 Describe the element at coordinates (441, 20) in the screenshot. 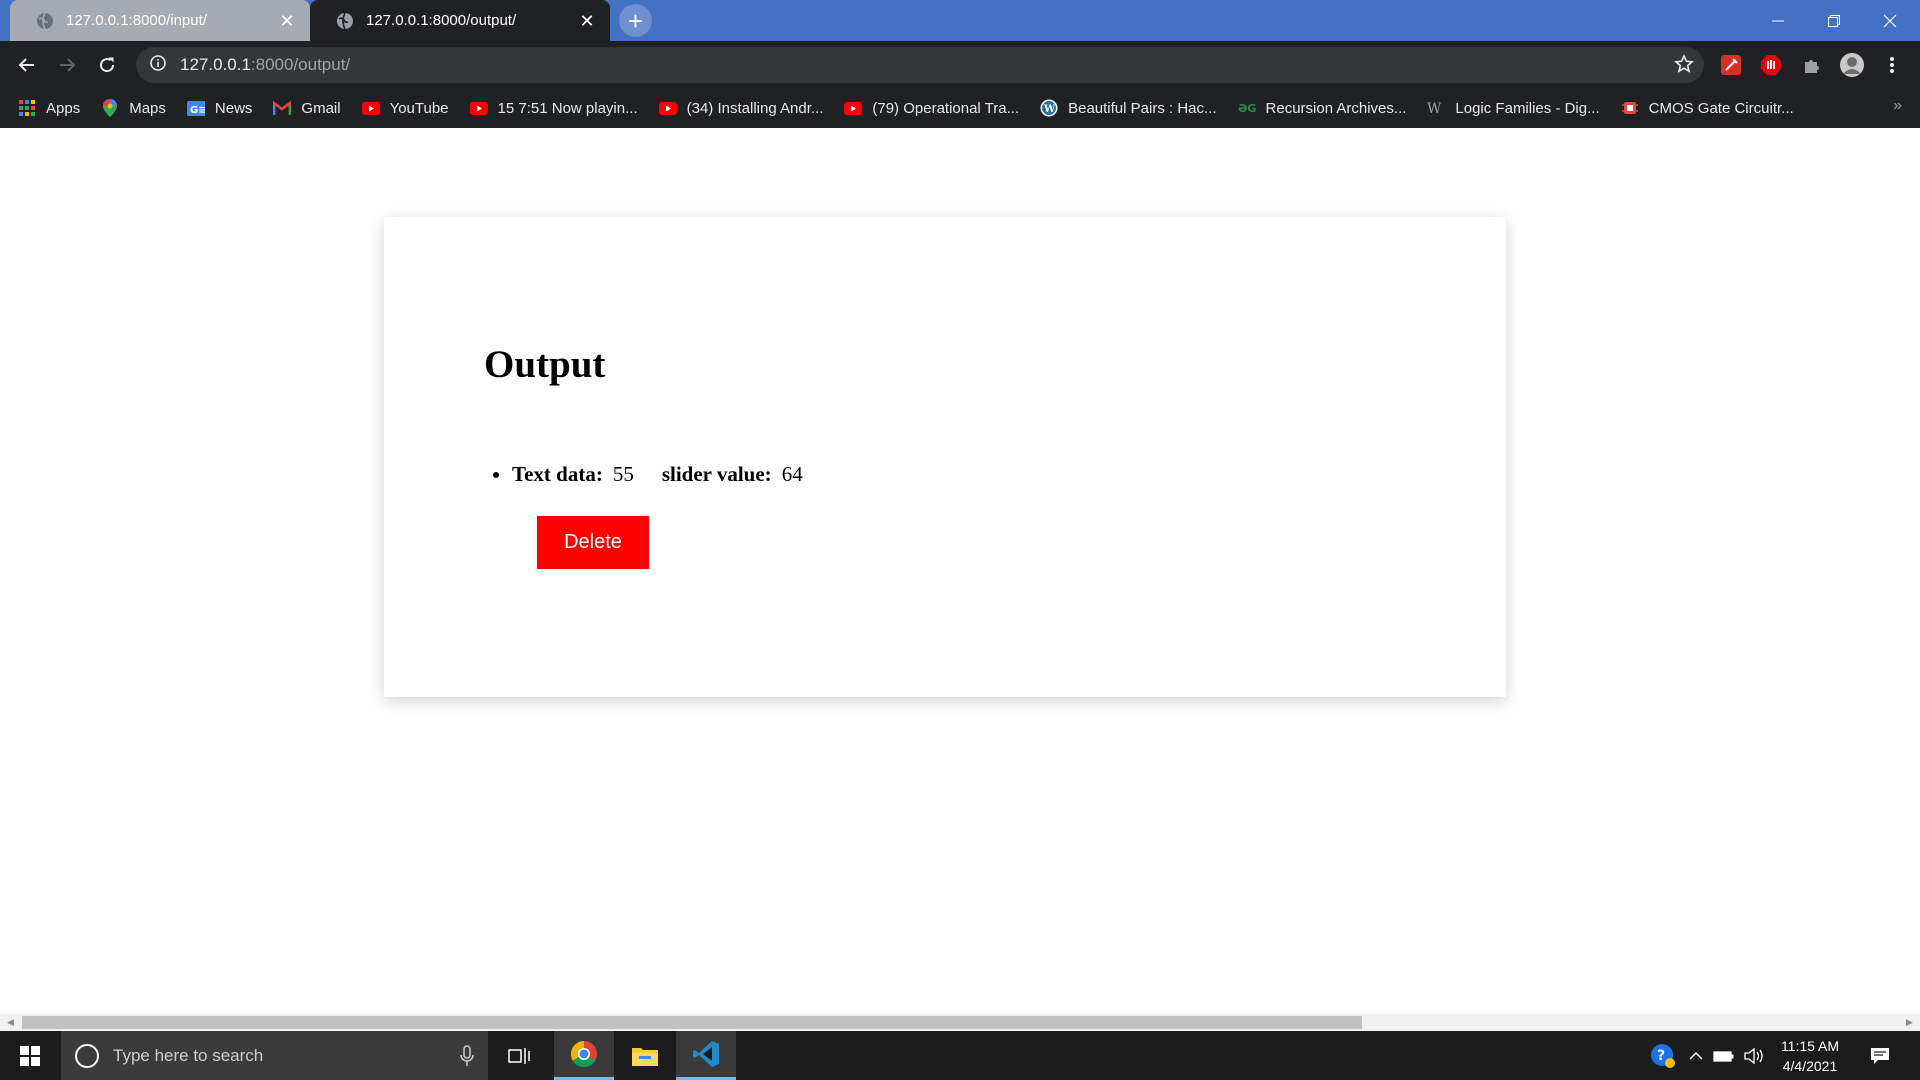

I see `tab-title: 127.0.0.1:8000/output/` at that location.